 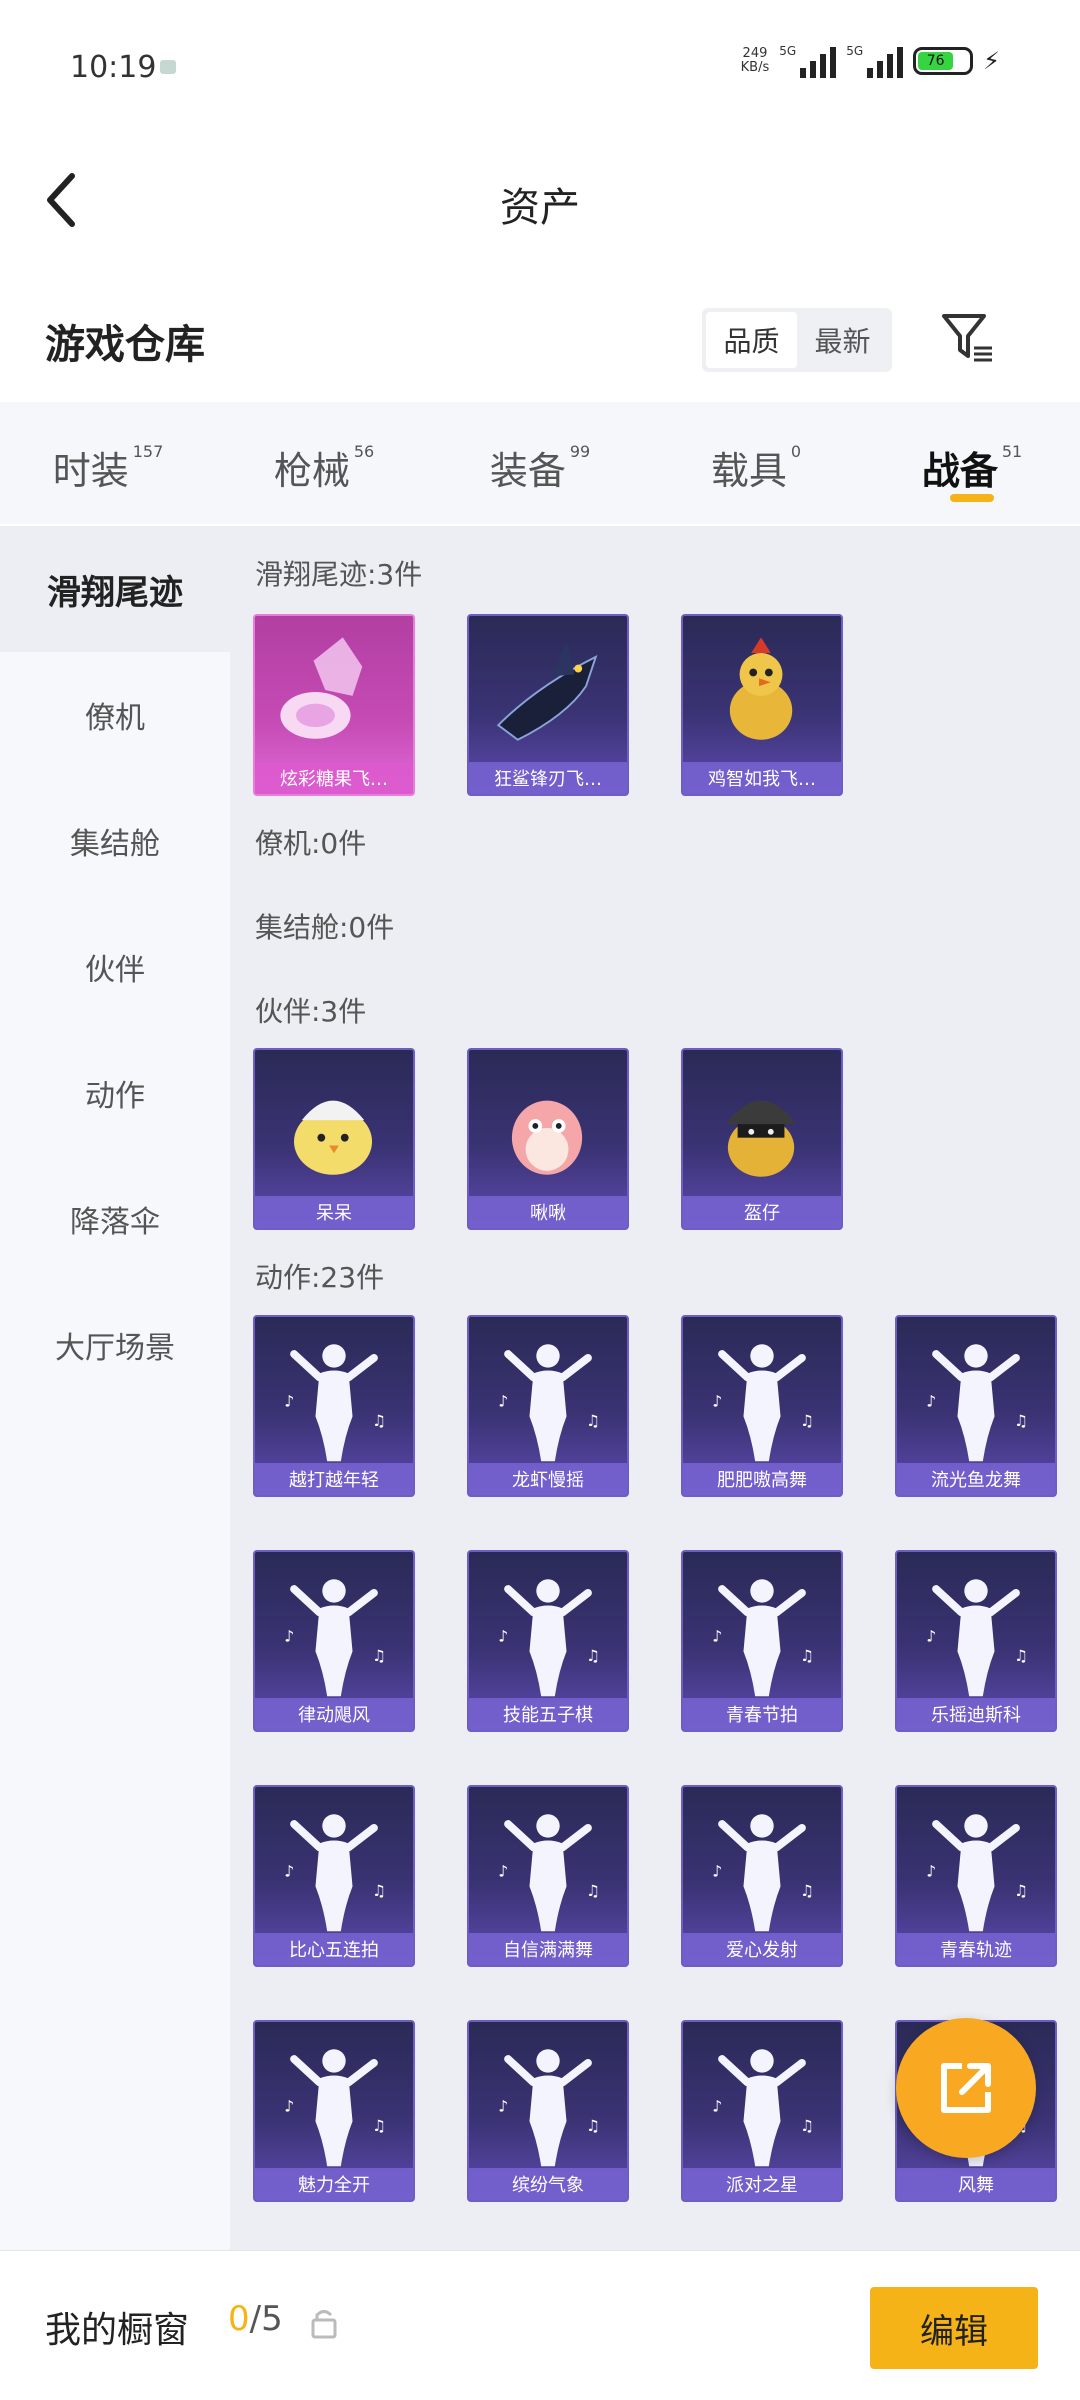 I want to click on edit-button: 编辑, so click(x=954, y=2328).